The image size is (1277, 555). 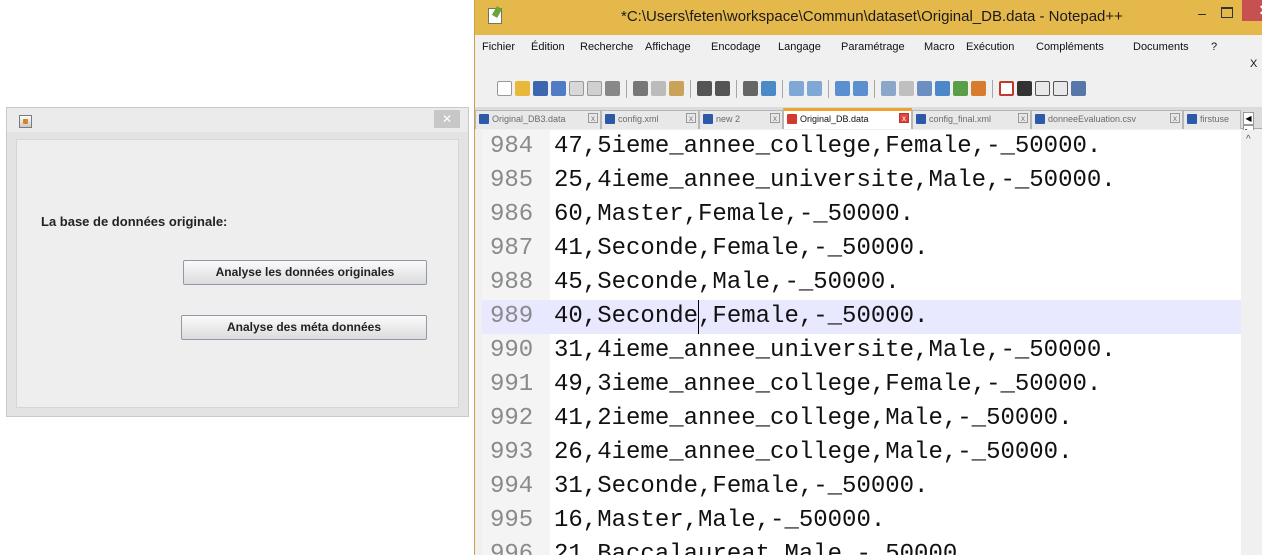 I want to click on menu-affichage: Affichage, so click(x=668, y=47).